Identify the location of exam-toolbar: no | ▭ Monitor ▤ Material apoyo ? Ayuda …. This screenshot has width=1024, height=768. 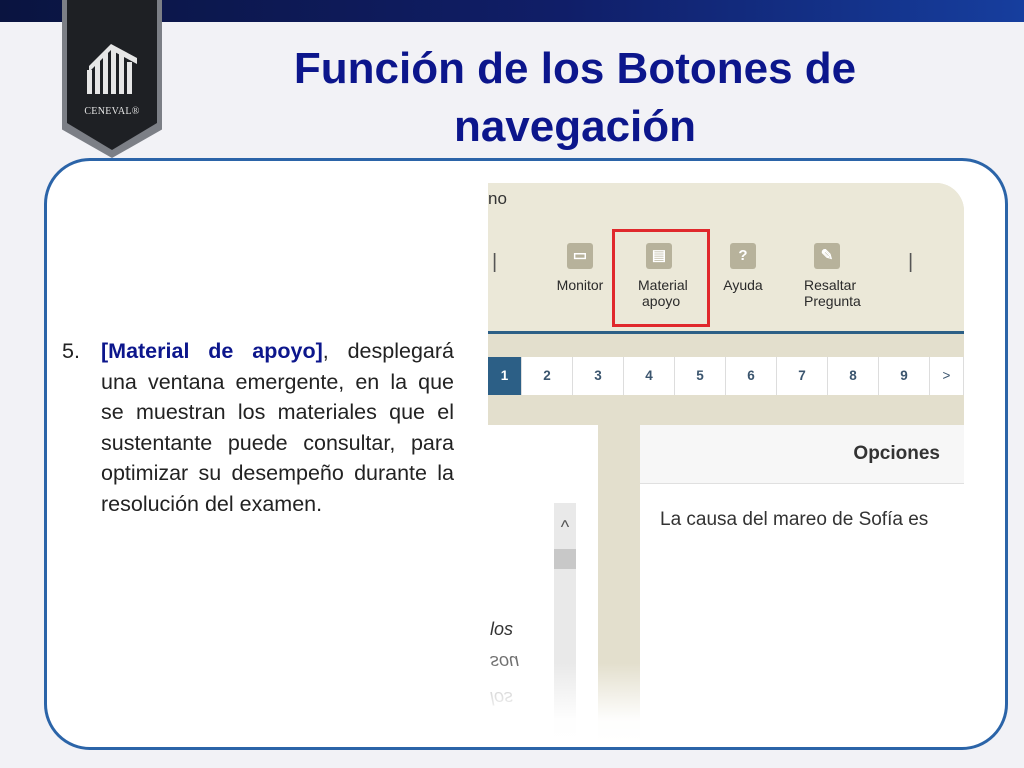
(726, 257).